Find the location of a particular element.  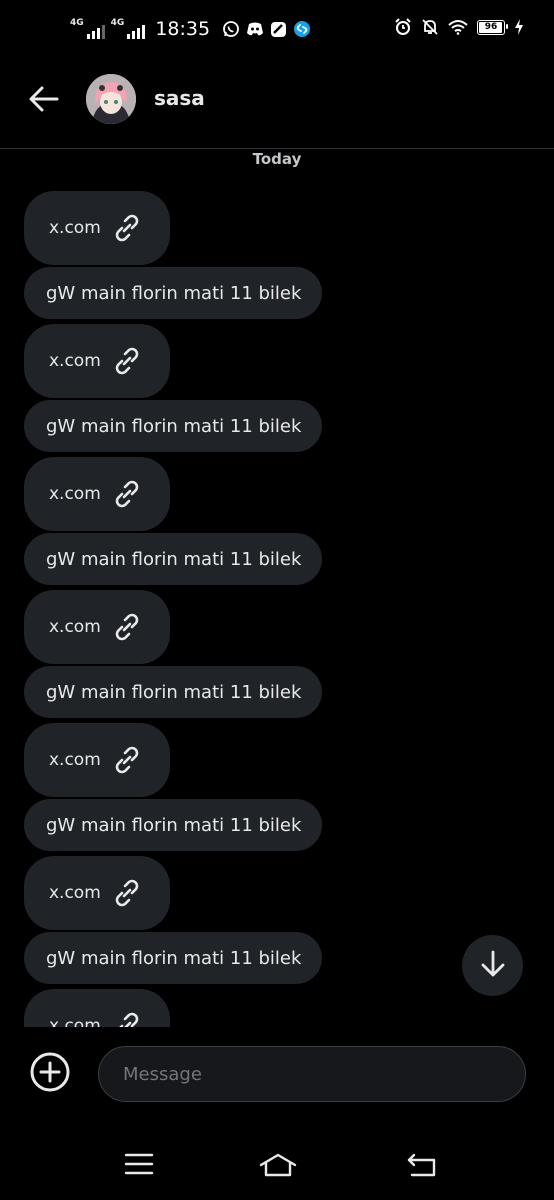

battery-level: 96 is located at coordinates (491, 27).